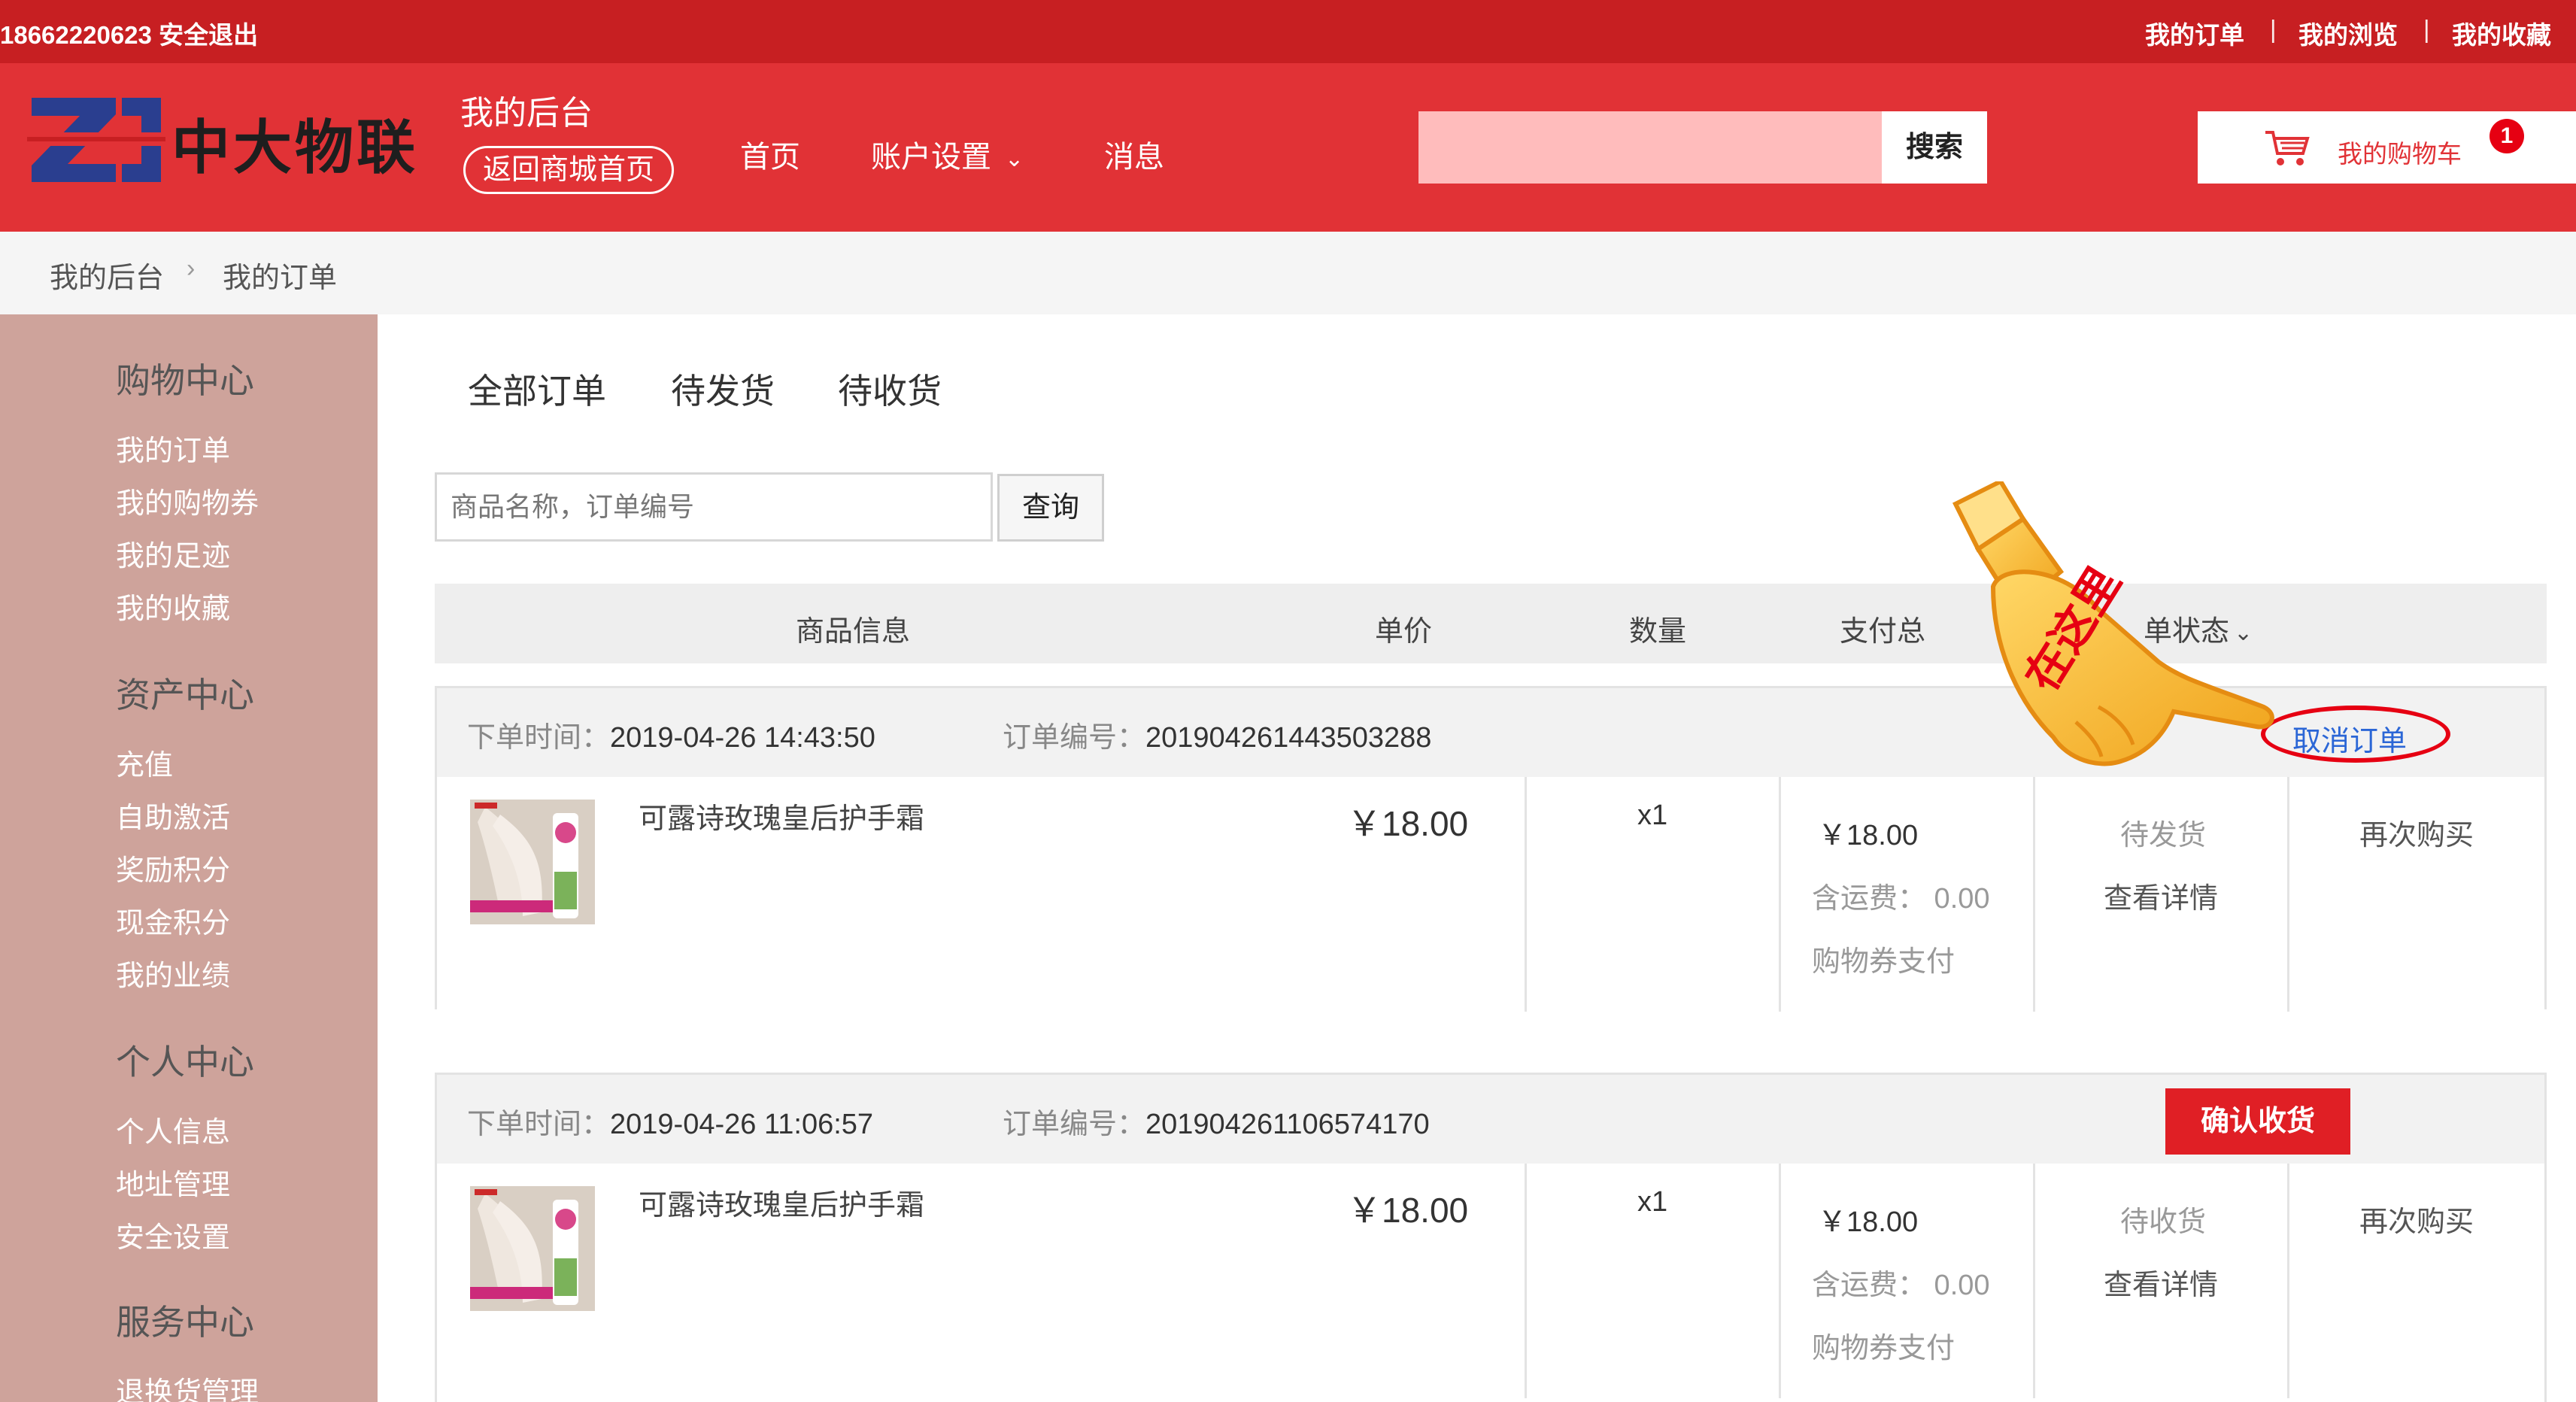 This screenshot has height=1402, width=2576. What do you see at coordinates (185, 695) in the screenshot?
I see `sidebar-heading-assets: 资产中心` at bounding box center [185, 695].